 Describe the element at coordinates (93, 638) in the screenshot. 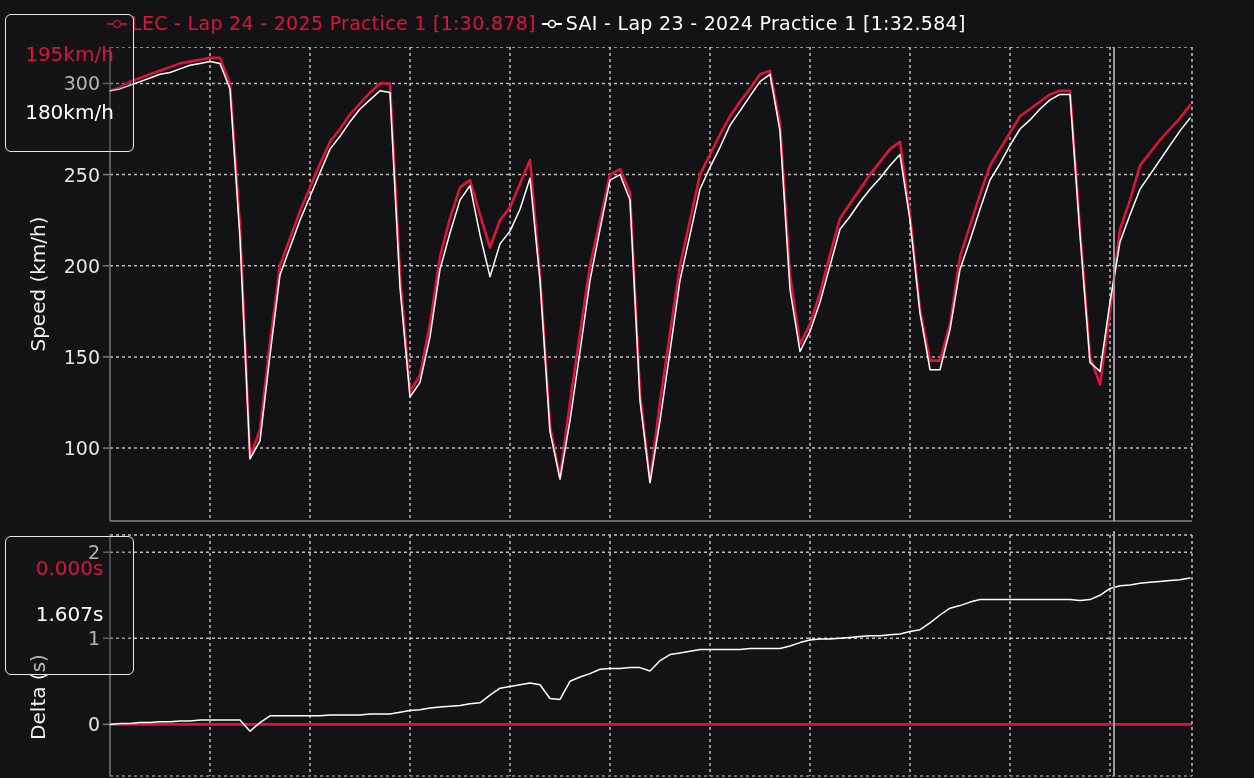

I see `y-tick-label: 1` at that location.